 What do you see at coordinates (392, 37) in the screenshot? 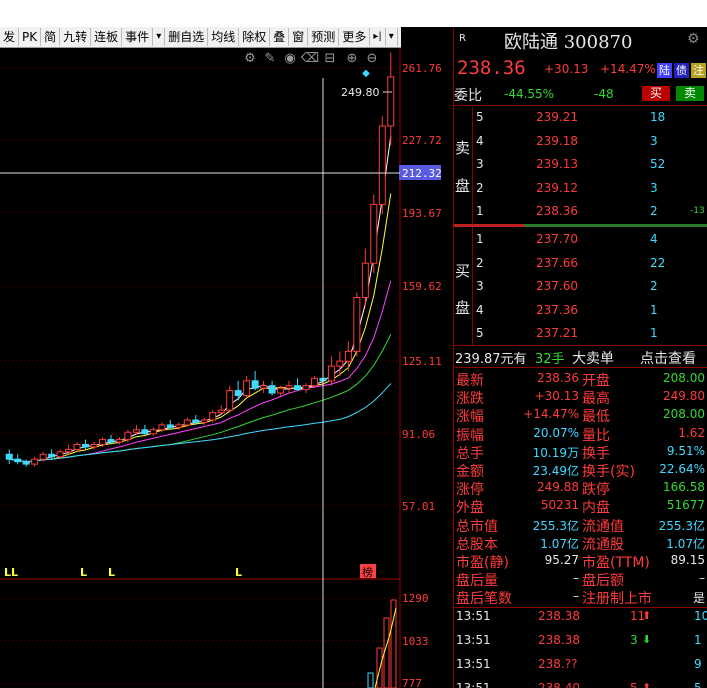
I see `toolbar-item-15: ▾` at bounding box center [392, 37].